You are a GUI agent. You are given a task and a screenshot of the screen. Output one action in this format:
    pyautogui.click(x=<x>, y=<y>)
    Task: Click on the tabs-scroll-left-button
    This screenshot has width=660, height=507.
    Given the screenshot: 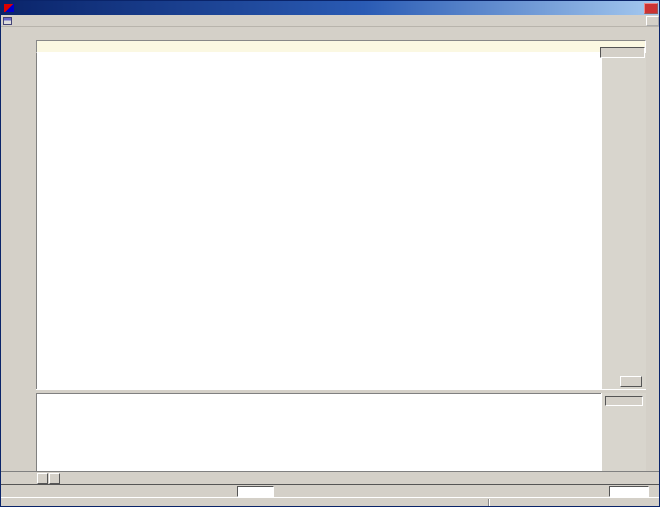 What is the action you would take?
    pyautogui.click(x=42, y=478)
    